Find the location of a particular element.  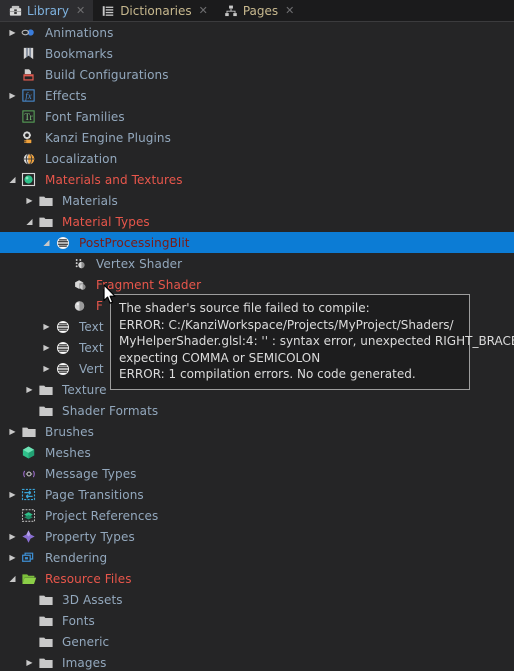

tree-item-effects: ▶ fx Effects is located at coordinates (257, 95).